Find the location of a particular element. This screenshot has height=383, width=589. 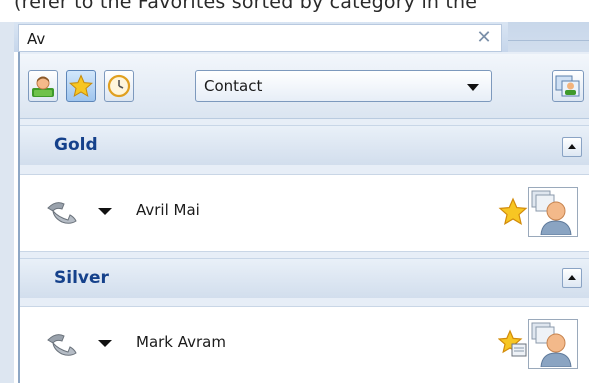

search-box: ✕ is located at coordinates (260, 38).